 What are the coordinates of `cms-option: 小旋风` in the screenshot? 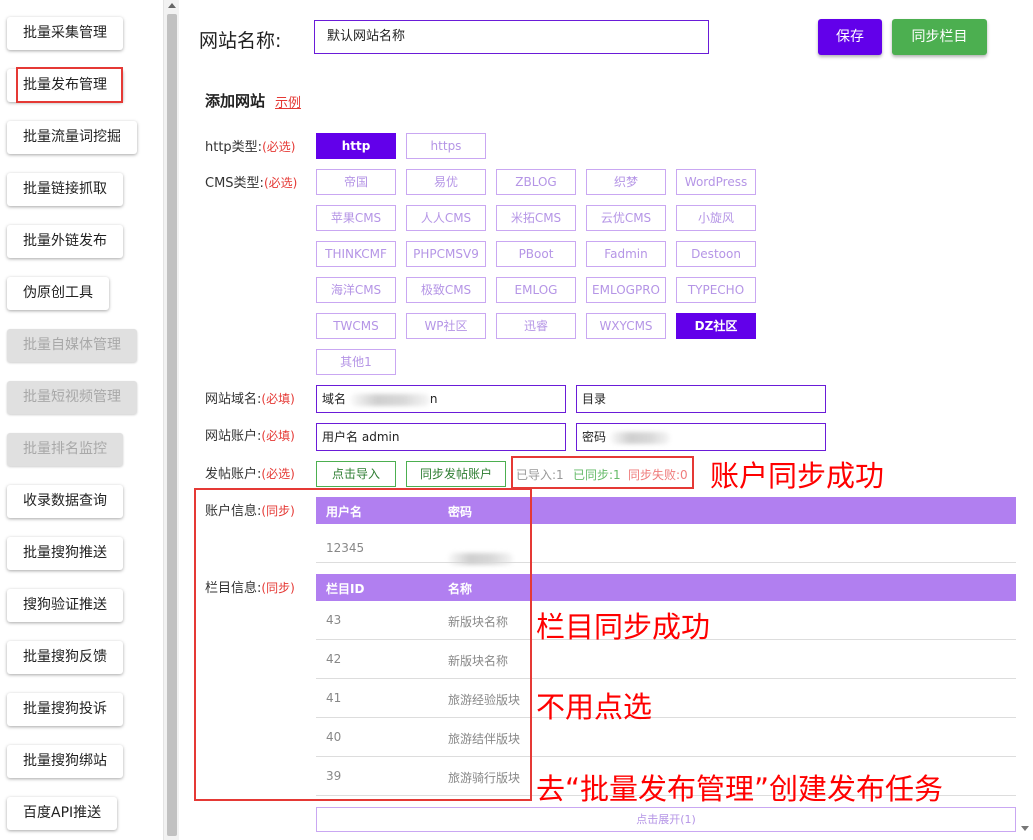 It's located at (716, 218).